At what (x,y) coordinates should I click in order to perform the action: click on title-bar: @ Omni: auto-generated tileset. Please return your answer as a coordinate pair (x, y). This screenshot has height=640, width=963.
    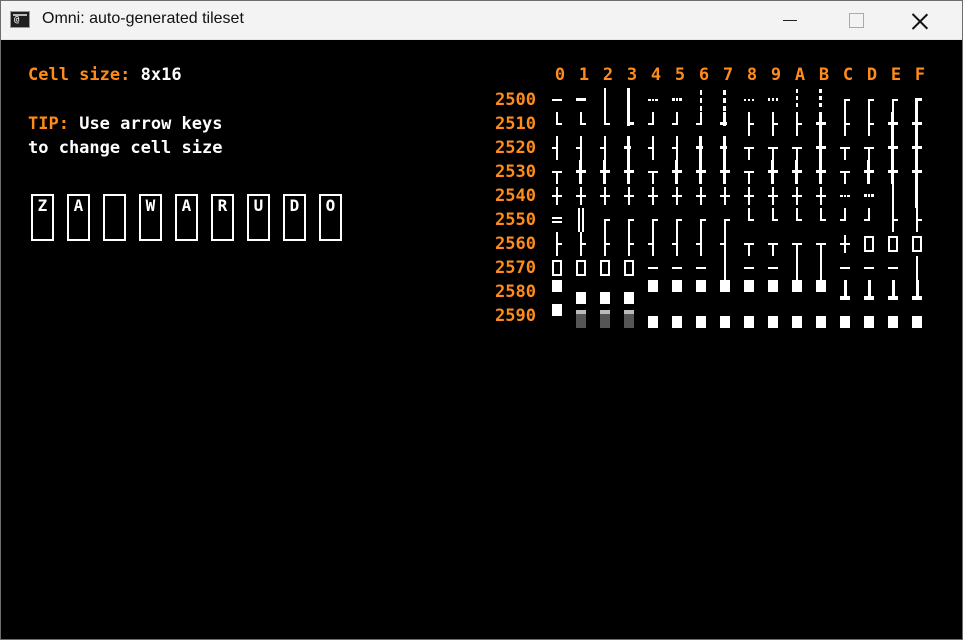
    Looking at the image, I should click on (481, 20).